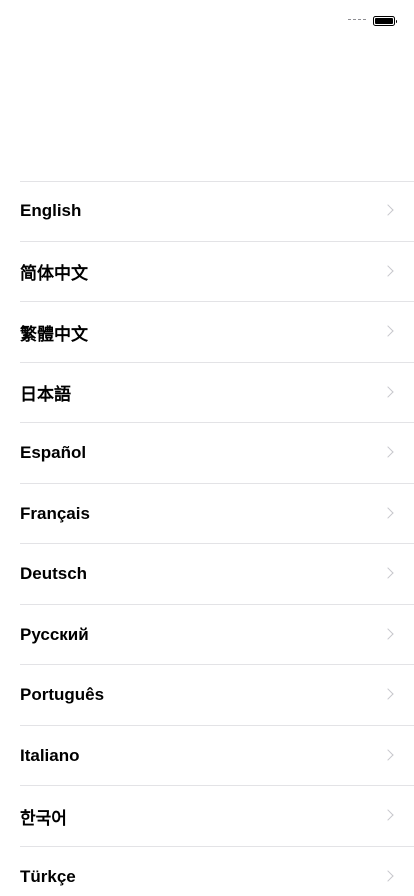 This screenshot has width=414, height=896. What do you see at coordinates (207, 816) in the screenshot?
I see `language-row-korean: 한국어` at bounding box center [207, 816].